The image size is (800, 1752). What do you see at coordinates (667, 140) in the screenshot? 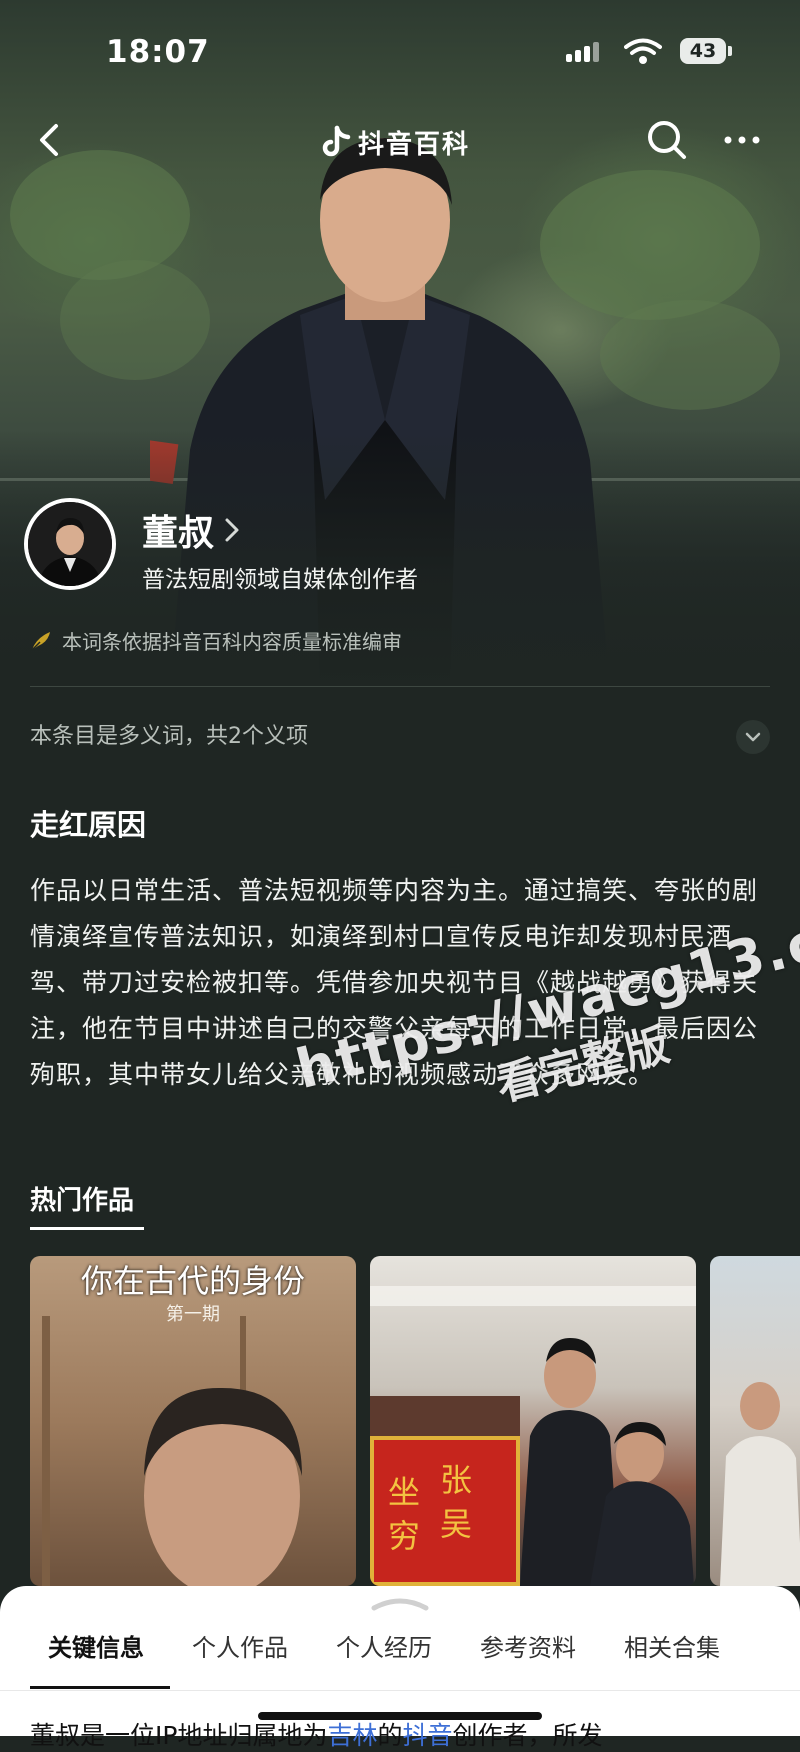
I see `search-icon` at bounding box center [667, 140].